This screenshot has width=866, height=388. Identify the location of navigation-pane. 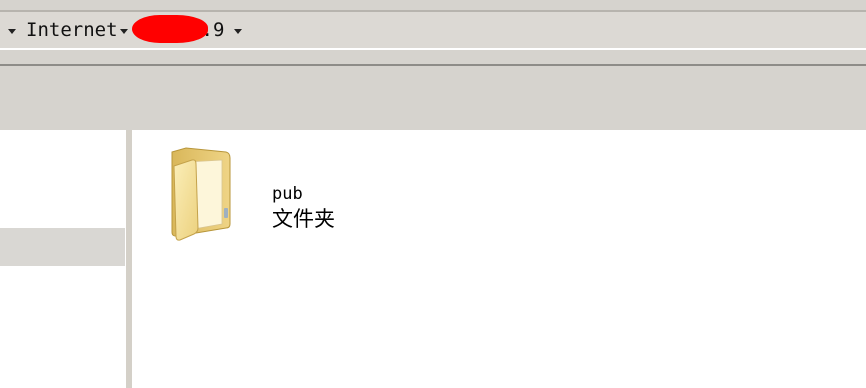
(62, 259).